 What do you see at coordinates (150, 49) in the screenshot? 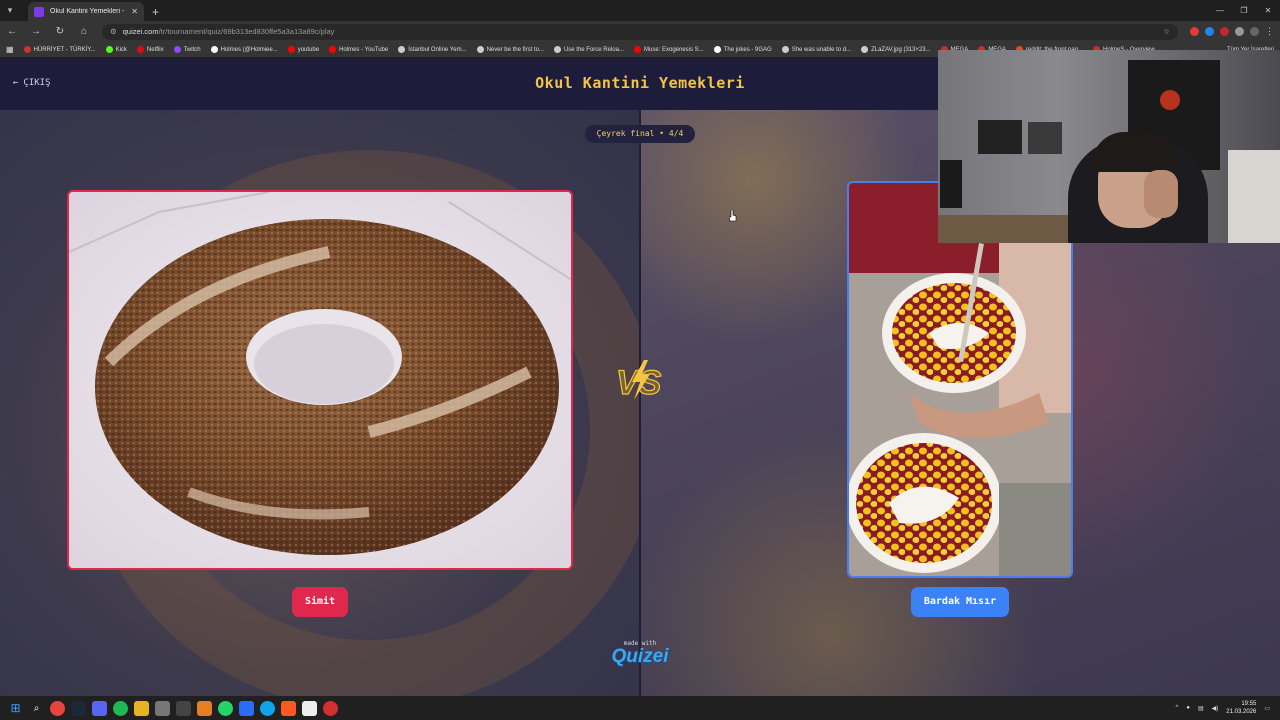
I see `bookmark-item: Netflix` at bounding box center [150, 49].